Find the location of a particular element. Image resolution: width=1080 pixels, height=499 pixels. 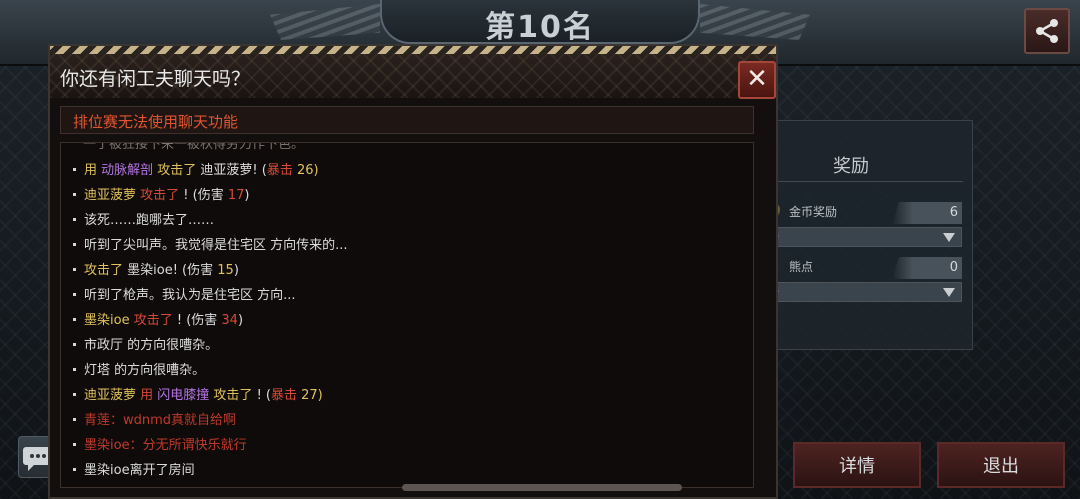

close-button: ✕ is located at coordinates (757, 80).